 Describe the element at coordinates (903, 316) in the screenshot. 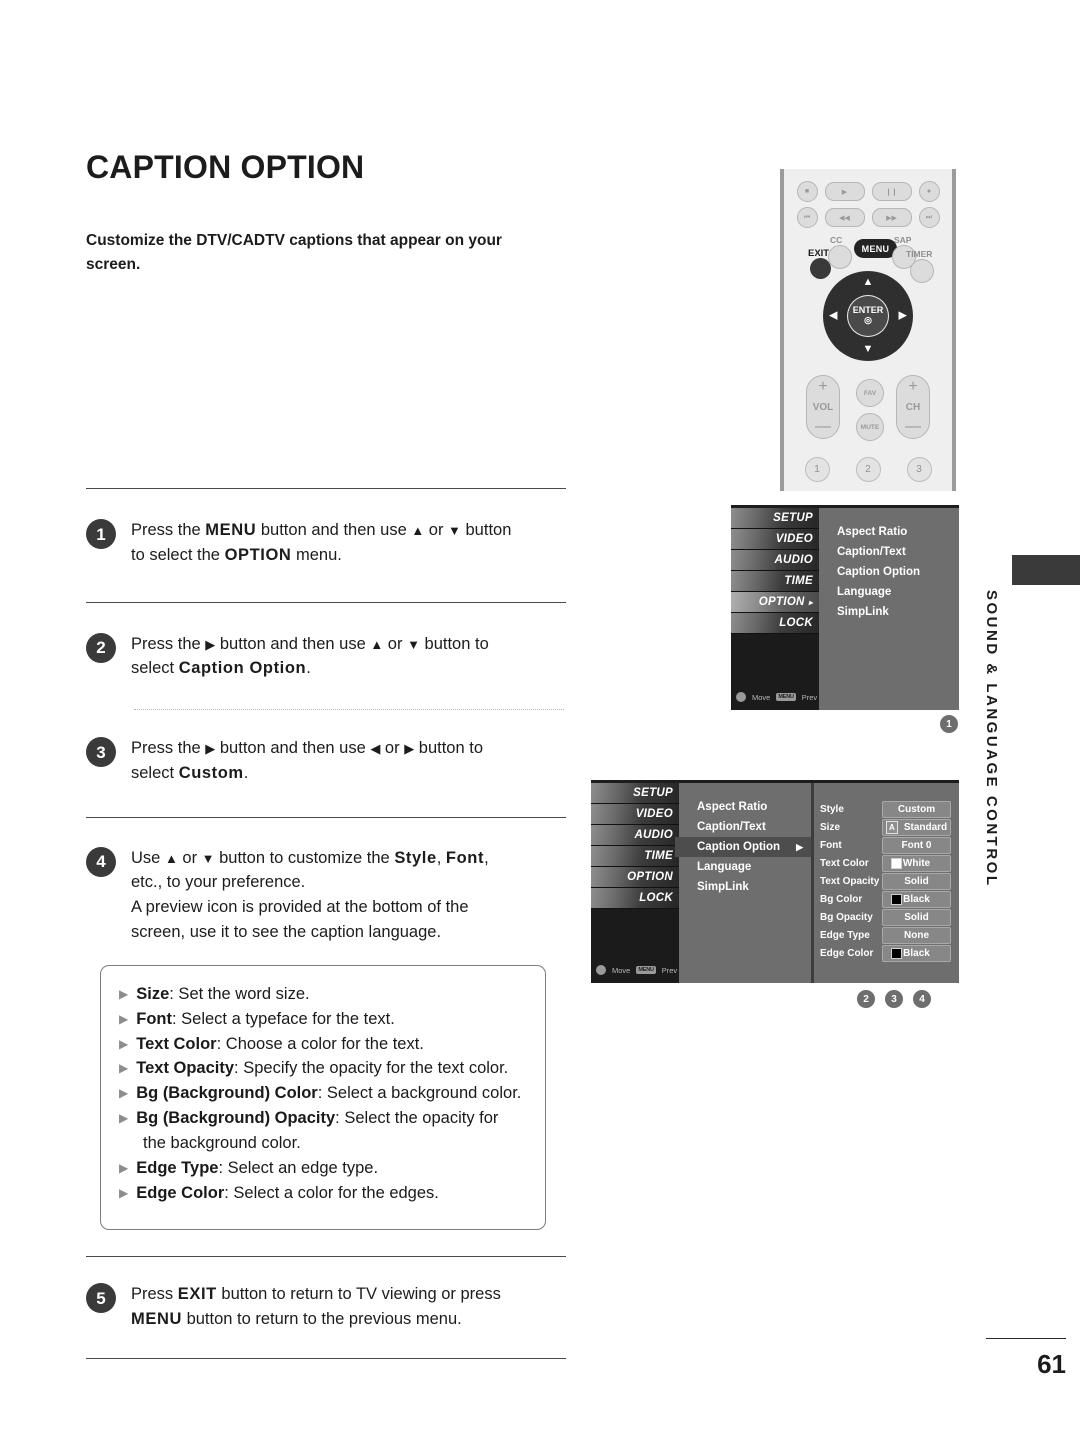

I see `dpad-right-icon: ▶` at that location.